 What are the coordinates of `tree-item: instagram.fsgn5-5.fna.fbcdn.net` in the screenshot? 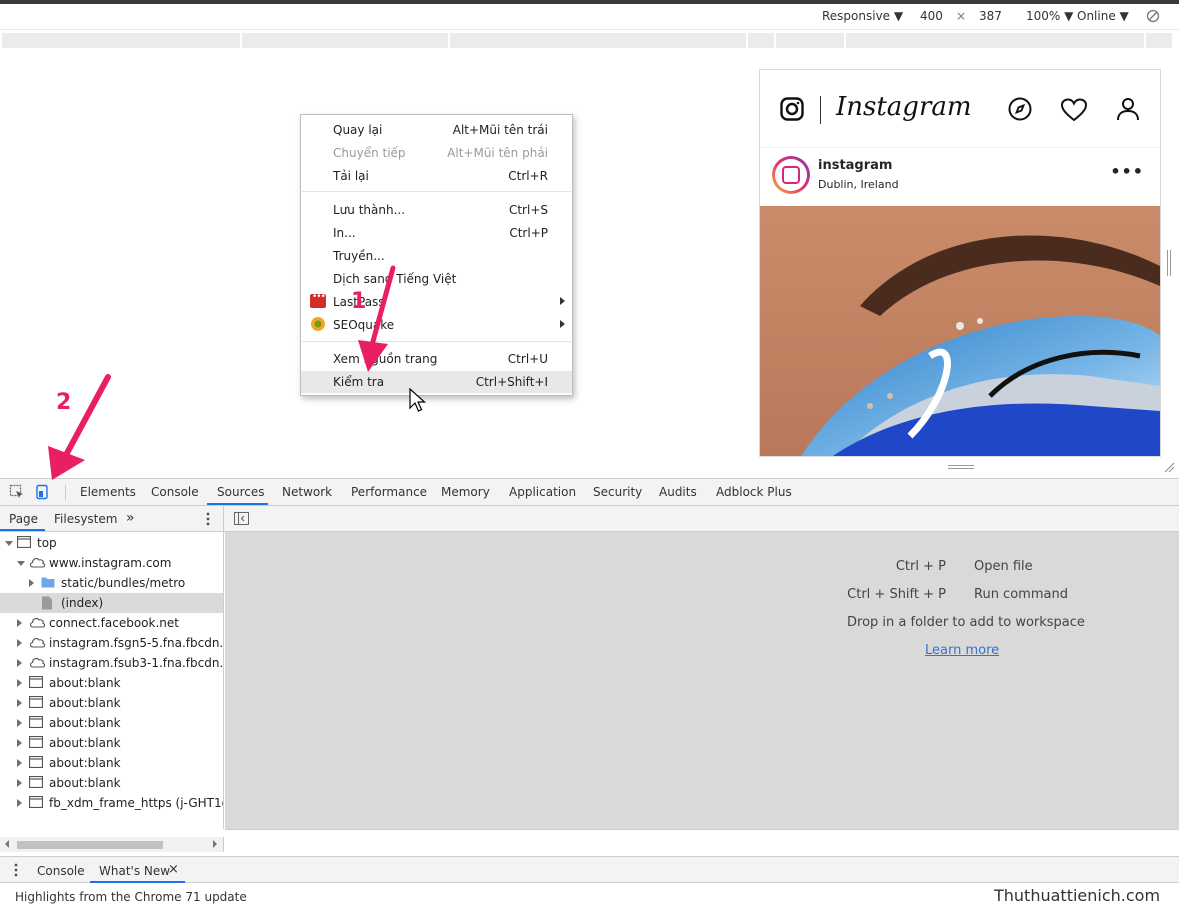 It's located at (111, 643).